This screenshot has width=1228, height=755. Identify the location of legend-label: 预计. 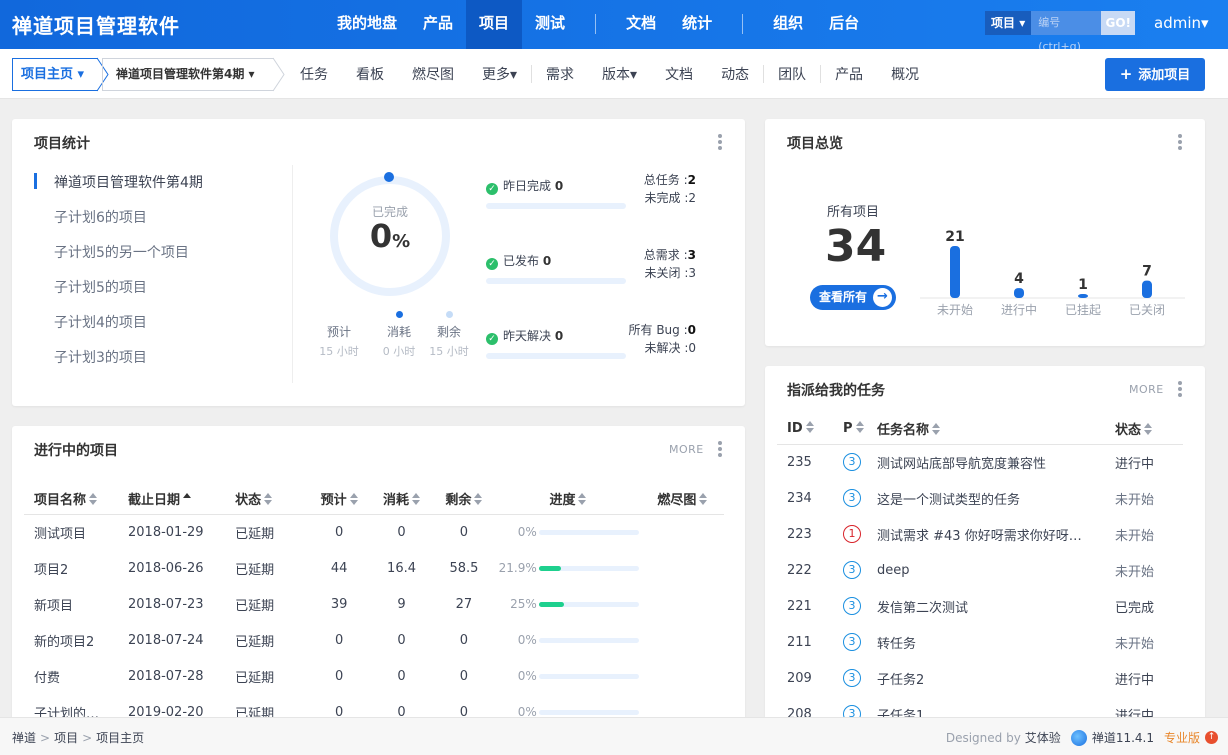
(338, 332).